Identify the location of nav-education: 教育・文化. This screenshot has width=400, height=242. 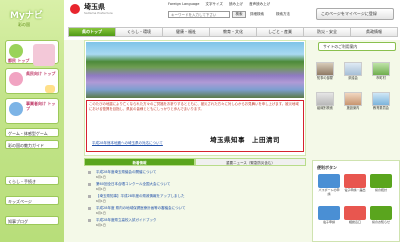
(233, 32).